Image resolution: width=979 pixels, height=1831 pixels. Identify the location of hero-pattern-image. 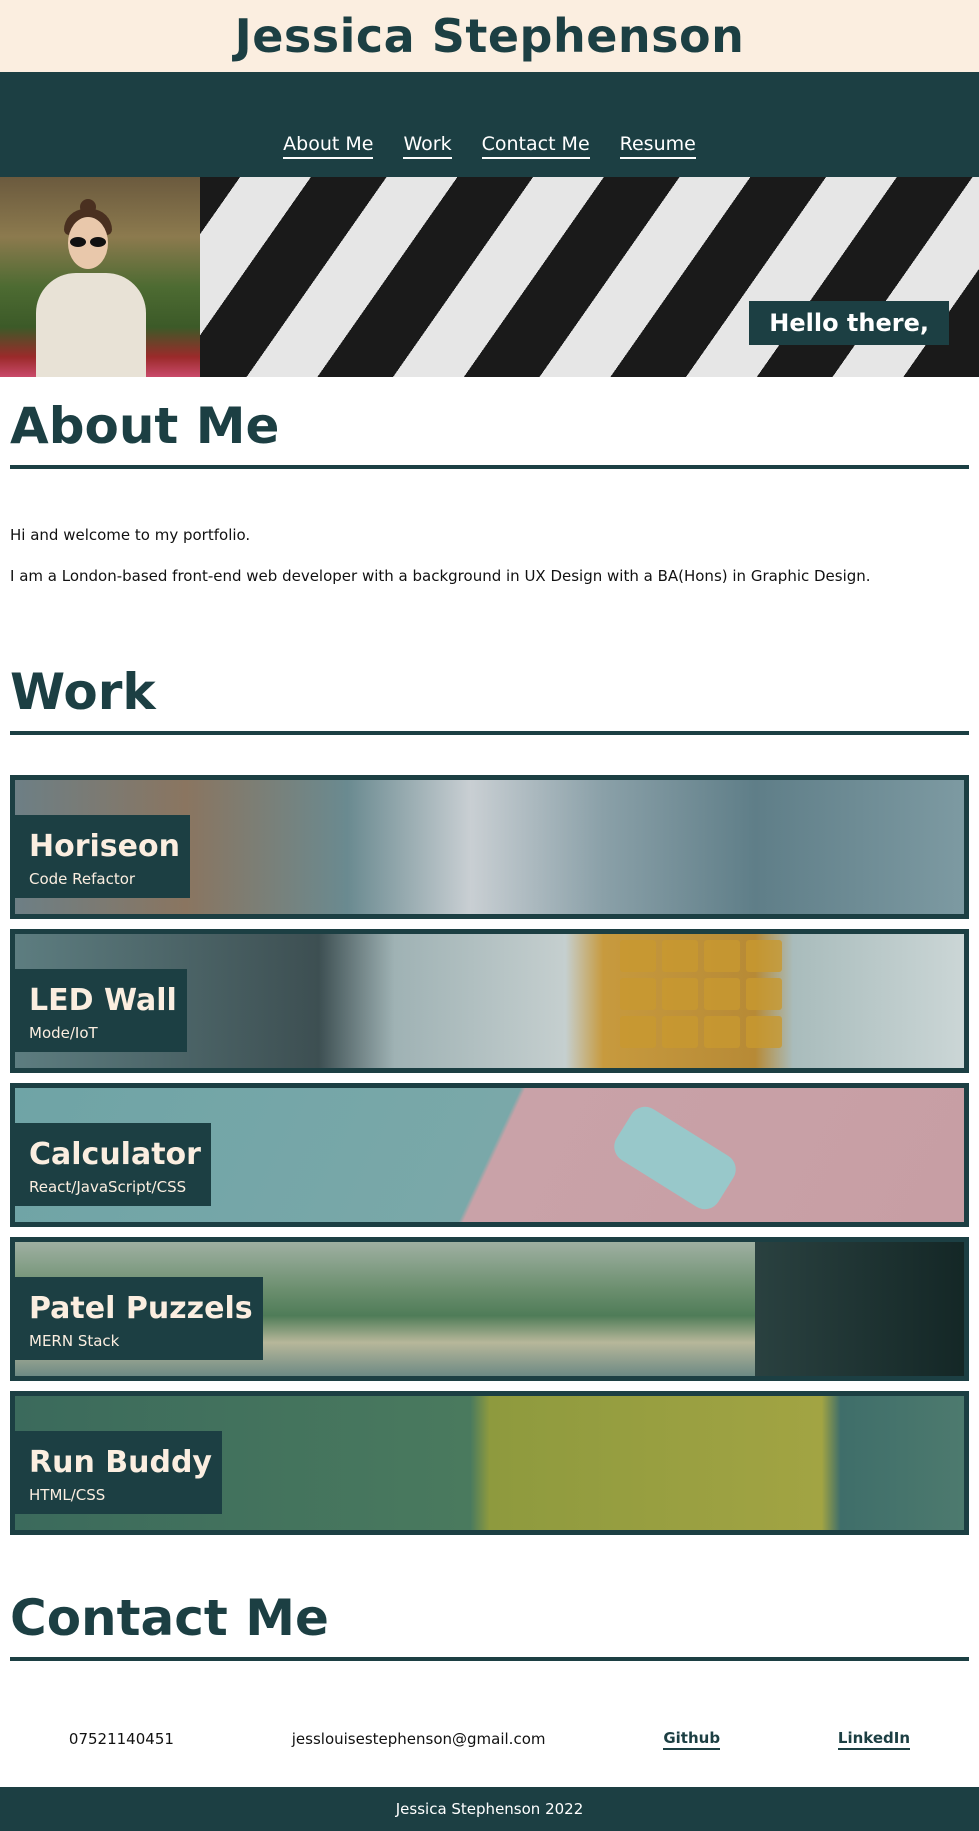
(589, 277).